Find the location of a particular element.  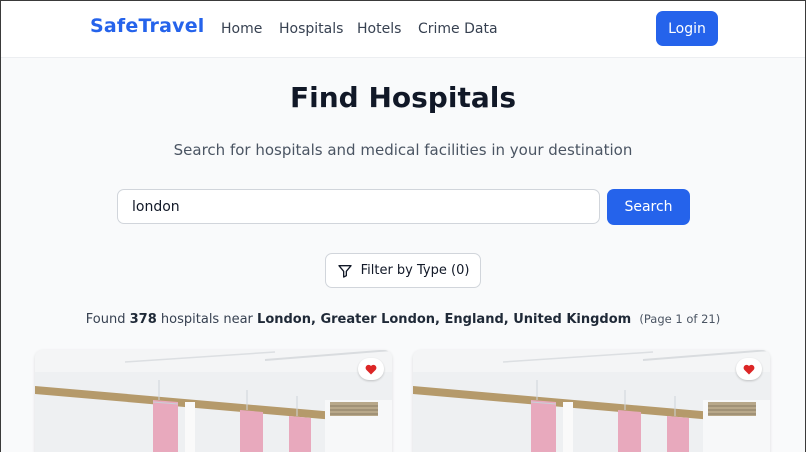

login-button: Login is located at coordinates (687, 28).